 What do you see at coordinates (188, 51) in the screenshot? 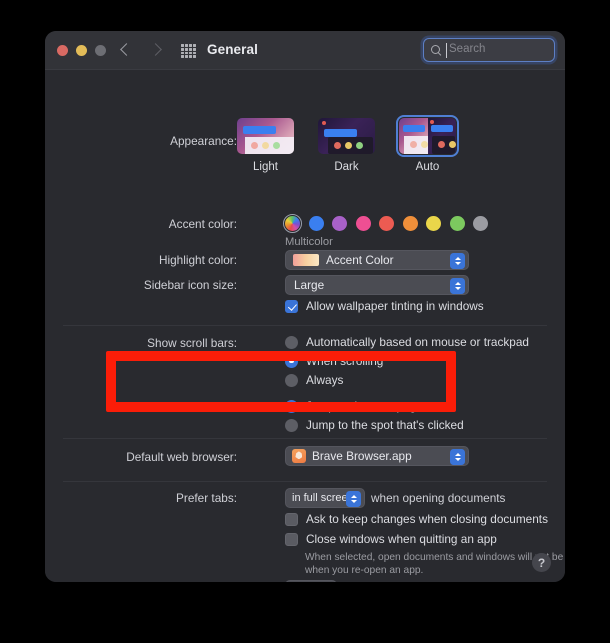
I see `show-all-grid-icon` at bounding box center [188, 51].